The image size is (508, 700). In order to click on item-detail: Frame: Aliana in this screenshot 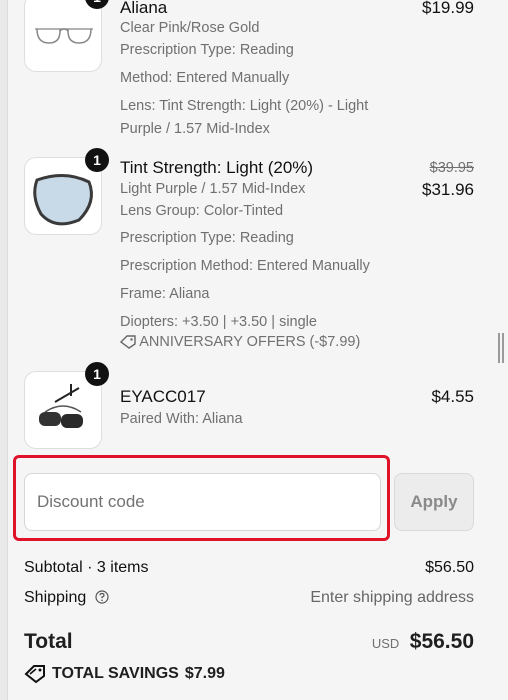, I will do `click(165, 294)`.